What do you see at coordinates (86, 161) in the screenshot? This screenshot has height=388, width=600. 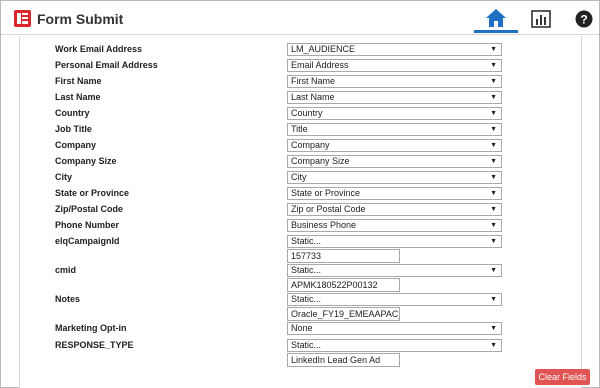 I see `field-label: Company Size` at bounding box center [86, 161].